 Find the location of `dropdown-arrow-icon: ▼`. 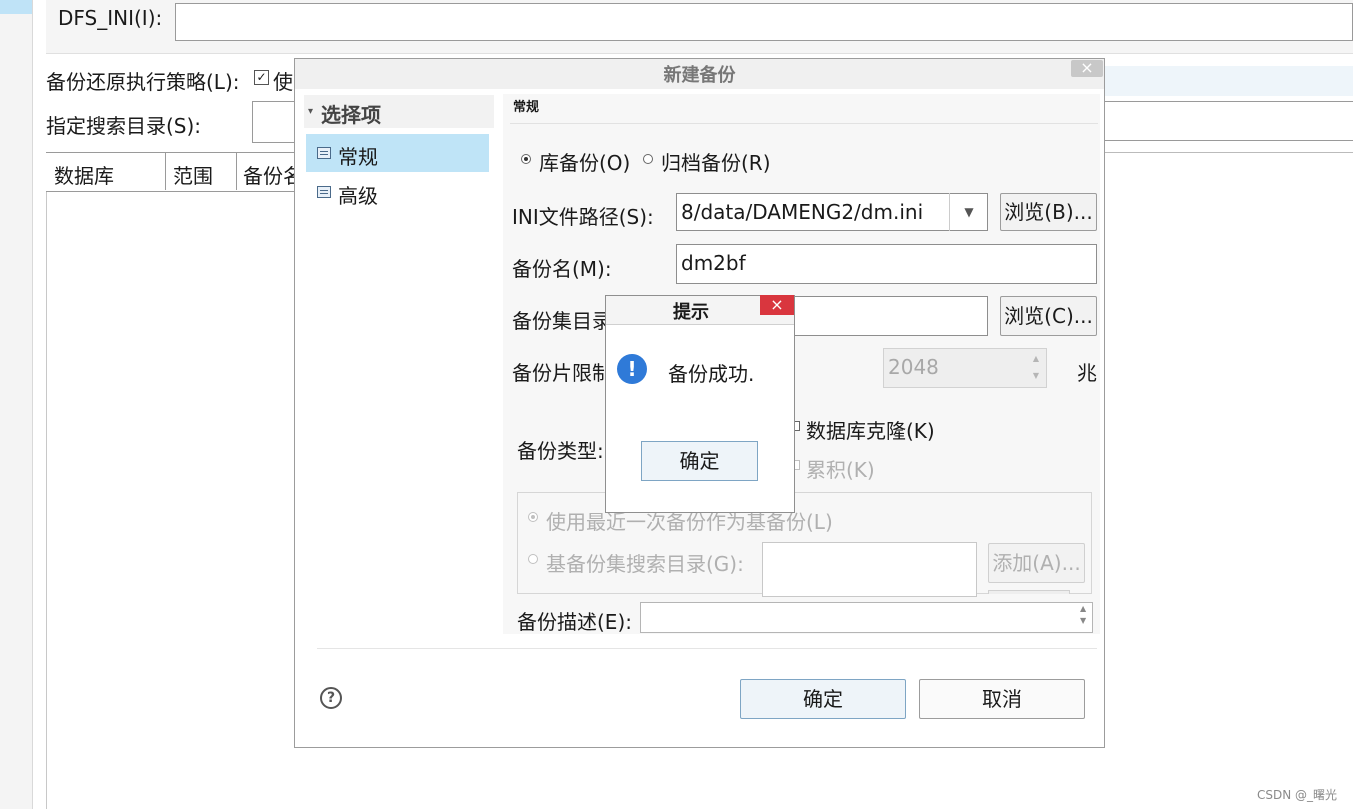

dropdown-arrow-icon: ▼ is located at coordinates (968, 212).